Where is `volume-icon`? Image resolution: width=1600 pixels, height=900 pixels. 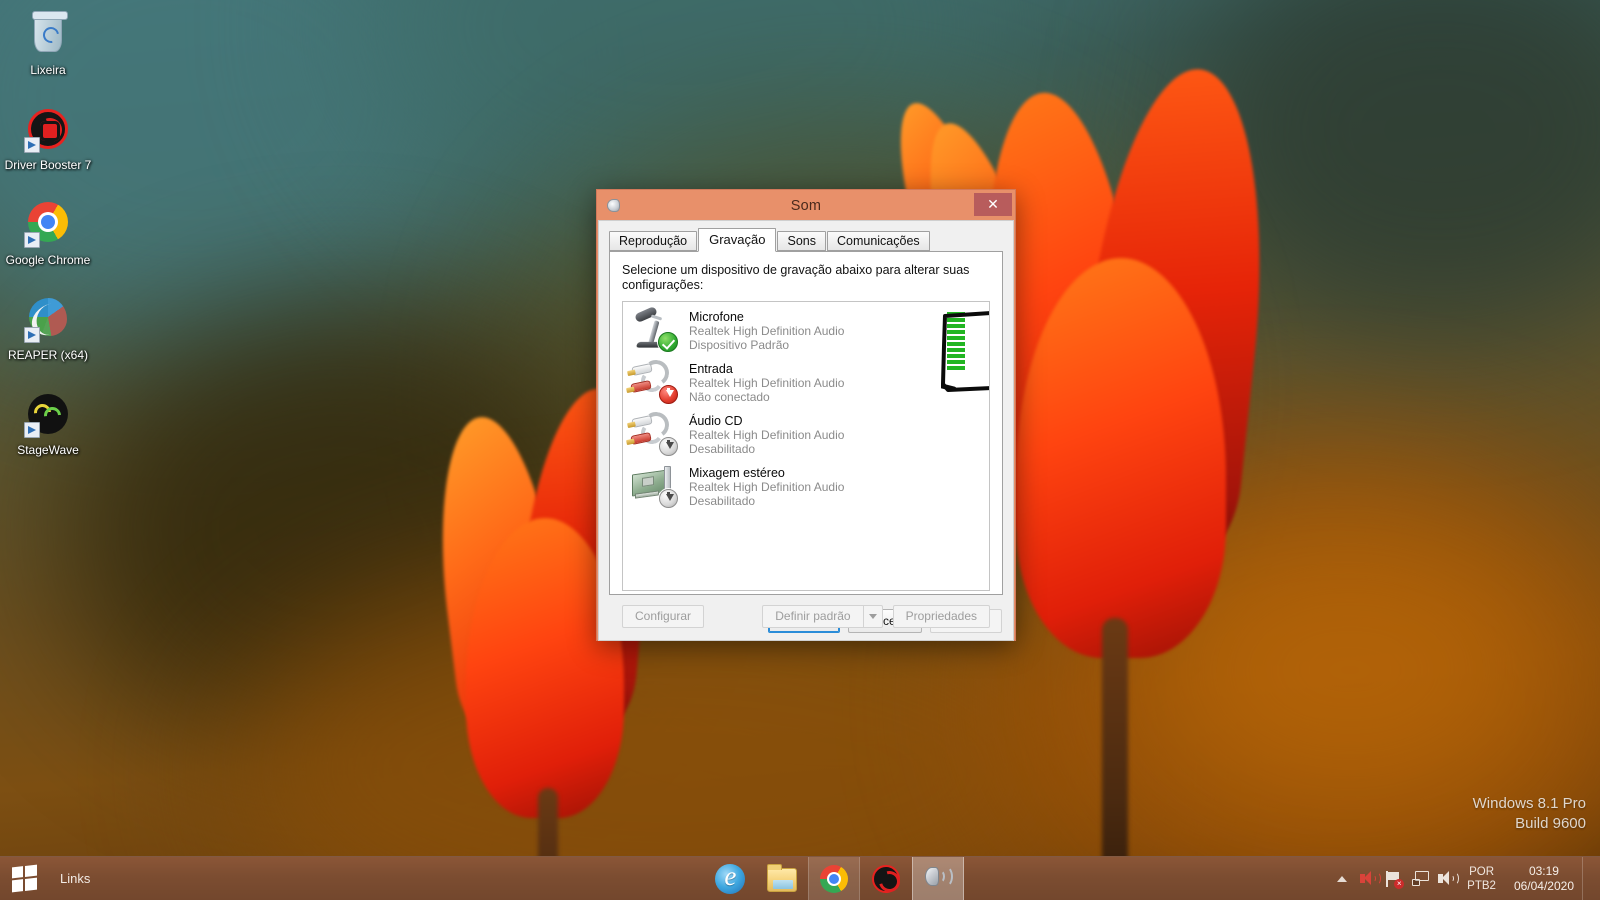 volume-icon is located at coordinates (1448, 878).